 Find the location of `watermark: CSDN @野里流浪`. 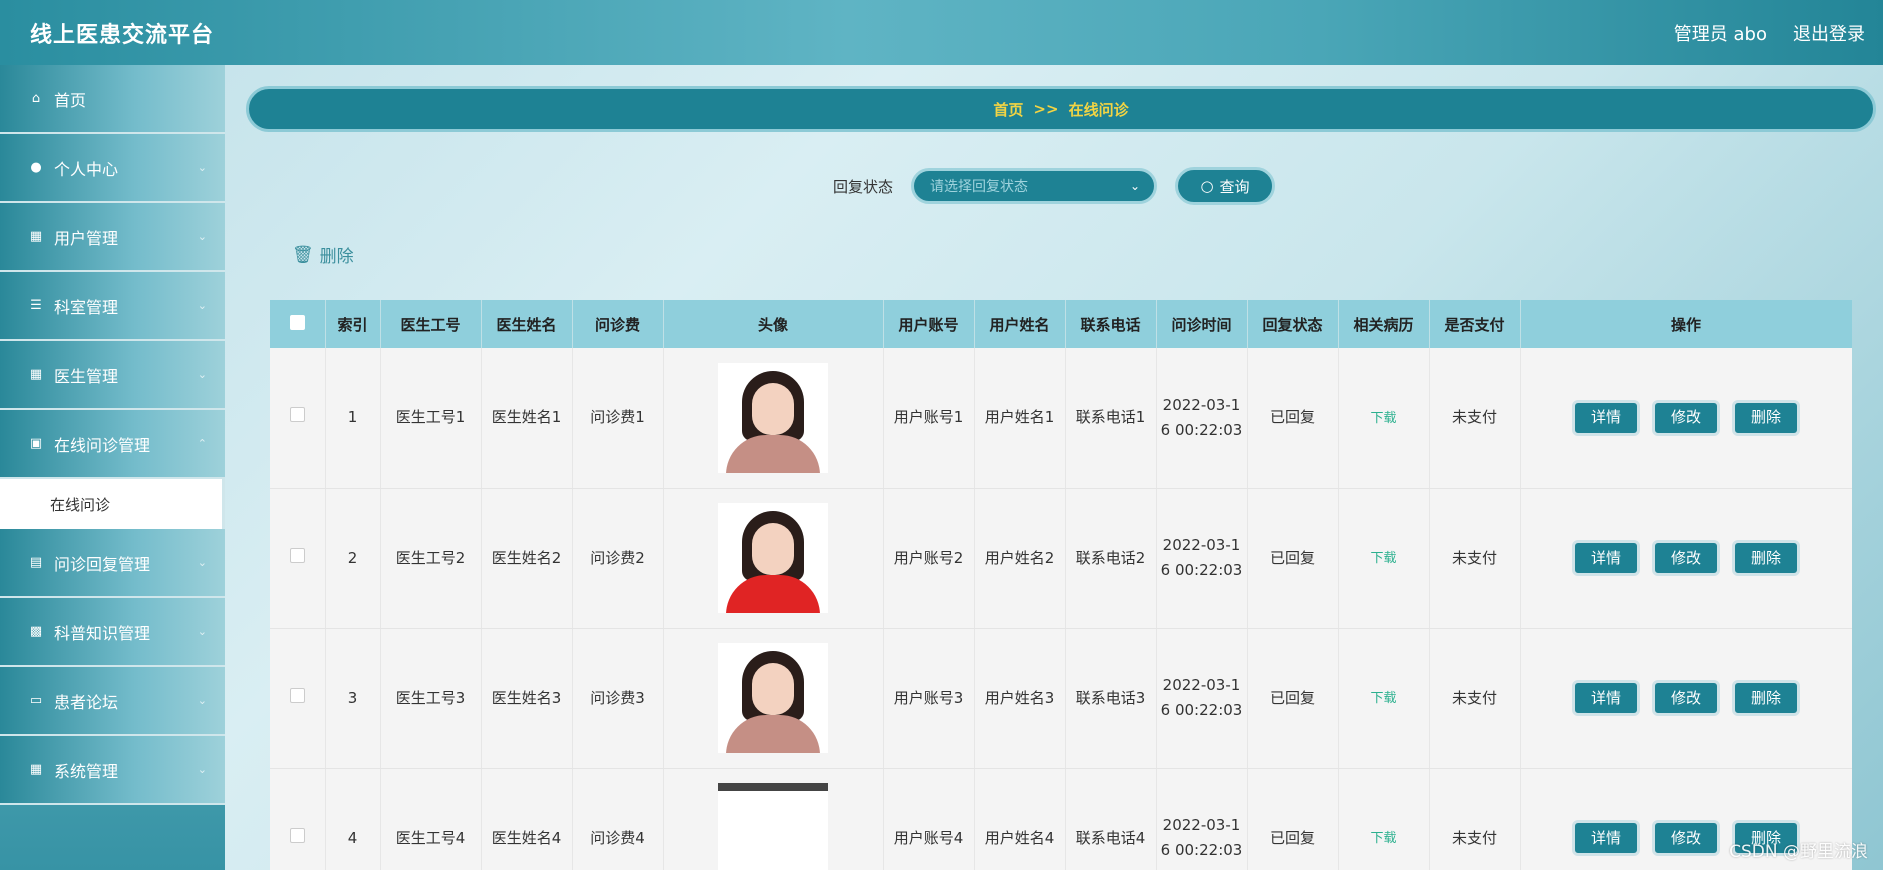

watermark: CSDN @野里流浪 is located at coordinates (1798, 852).